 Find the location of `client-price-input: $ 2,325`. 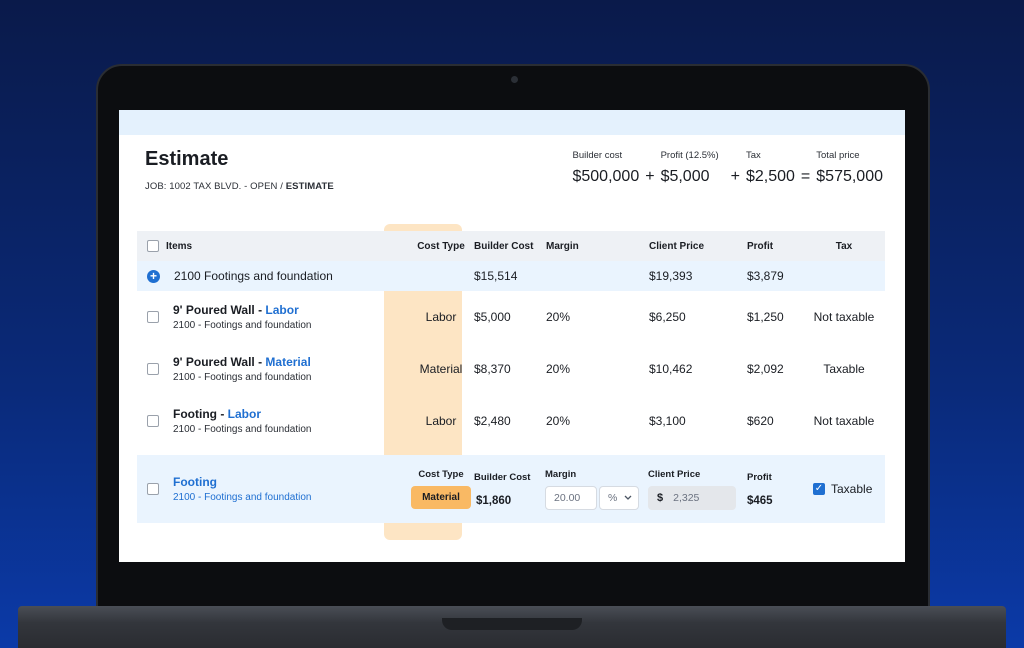

client-price-input: $ 2,325 is located at coordinates (692, 497).